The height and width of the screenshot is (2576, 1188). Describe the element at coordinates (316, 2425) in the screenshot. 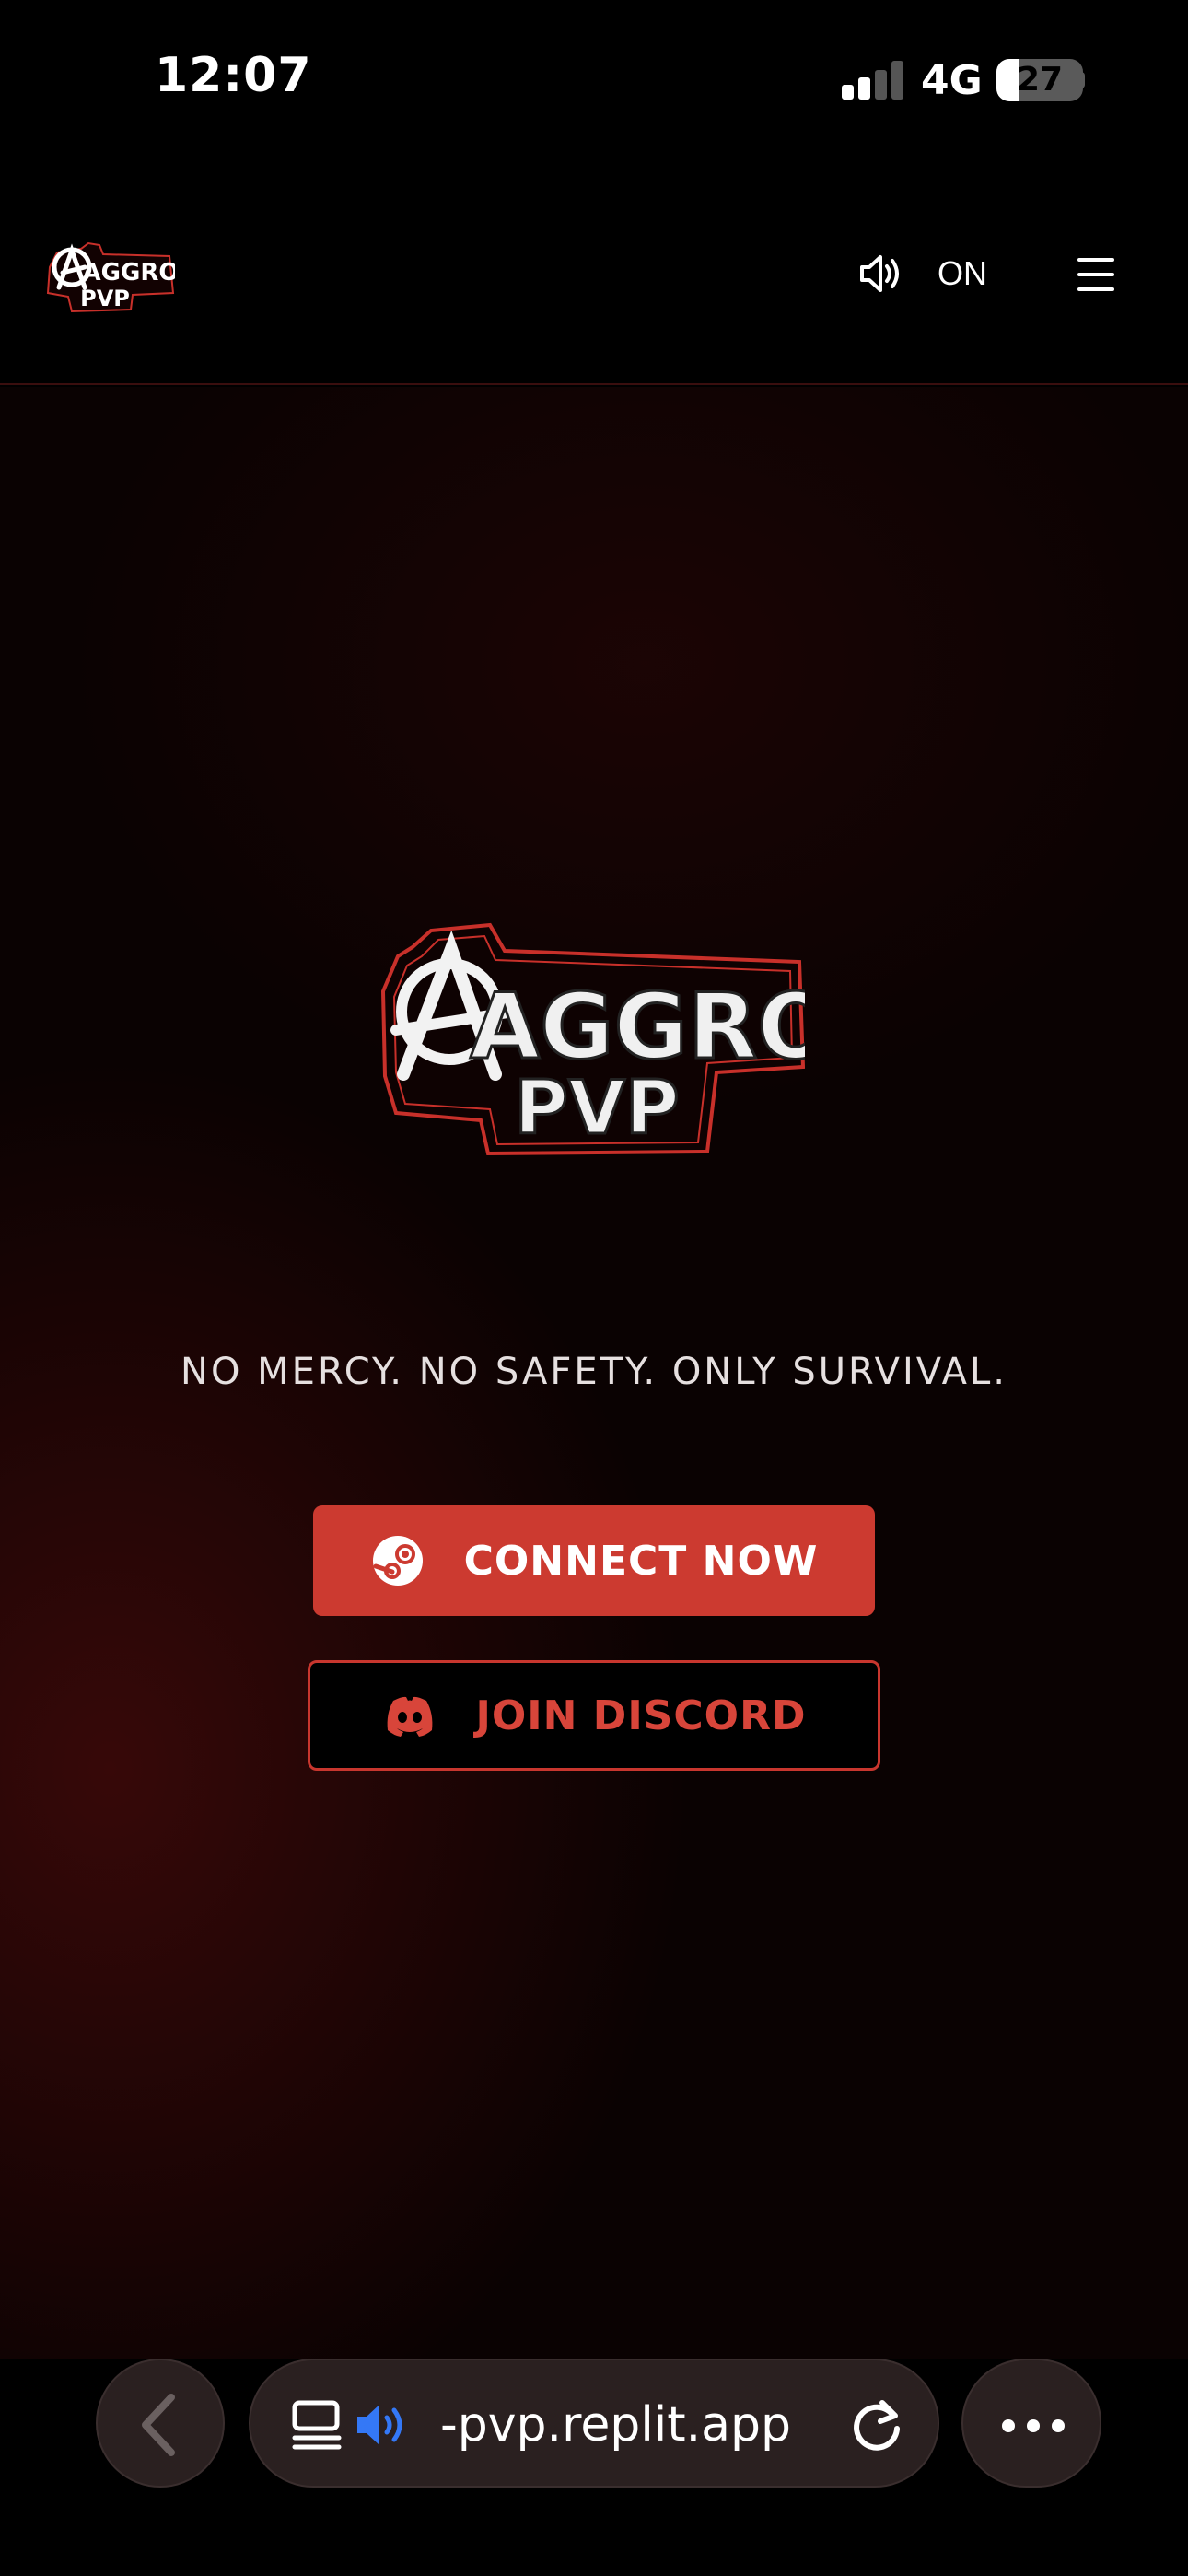

I see `tab-overview-icon` at that location.